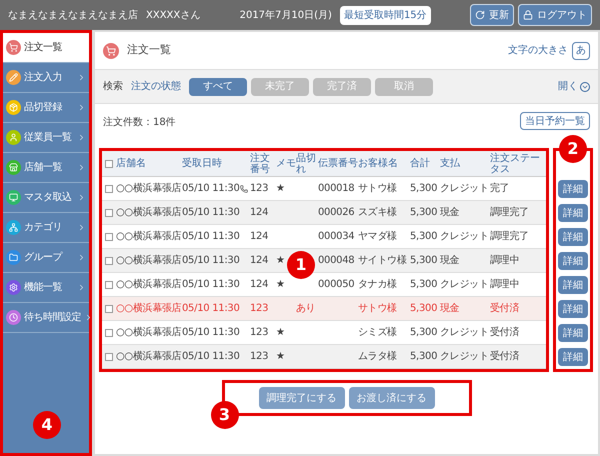  I want to click on user-name: XXXXXさん, so click(173, 15).